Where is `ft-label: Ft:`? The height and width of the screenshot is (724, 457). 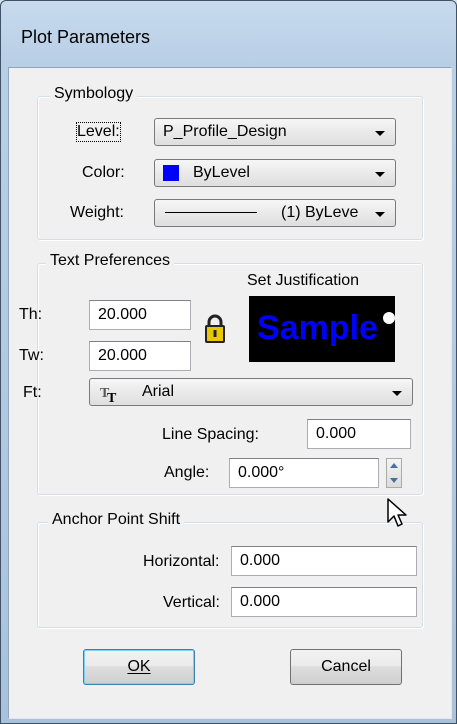 ft-label: Ft: is located at coordinates (32, 392).